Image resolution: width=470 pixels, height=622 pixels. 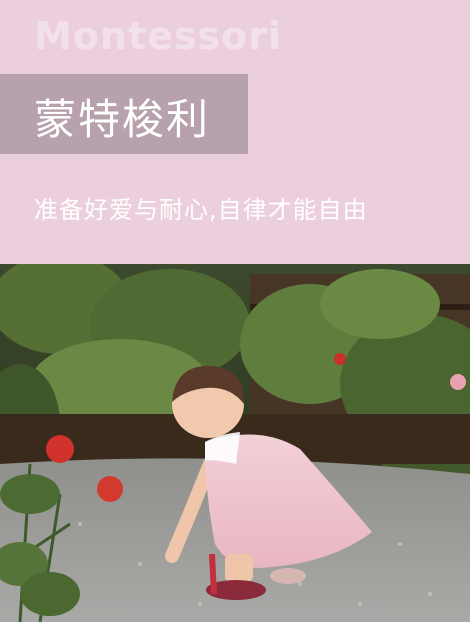 I want to click on page-title: 蒙特梭利, so click(x=122, y=119).